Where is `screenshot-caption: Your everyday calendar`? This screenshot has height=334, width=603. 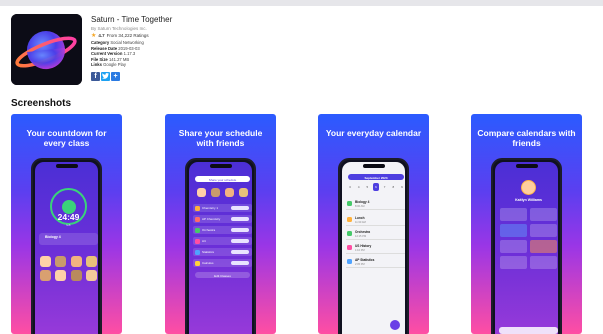 screenshot-caption: Your everyday calendar is located at coordinates (373, 133).